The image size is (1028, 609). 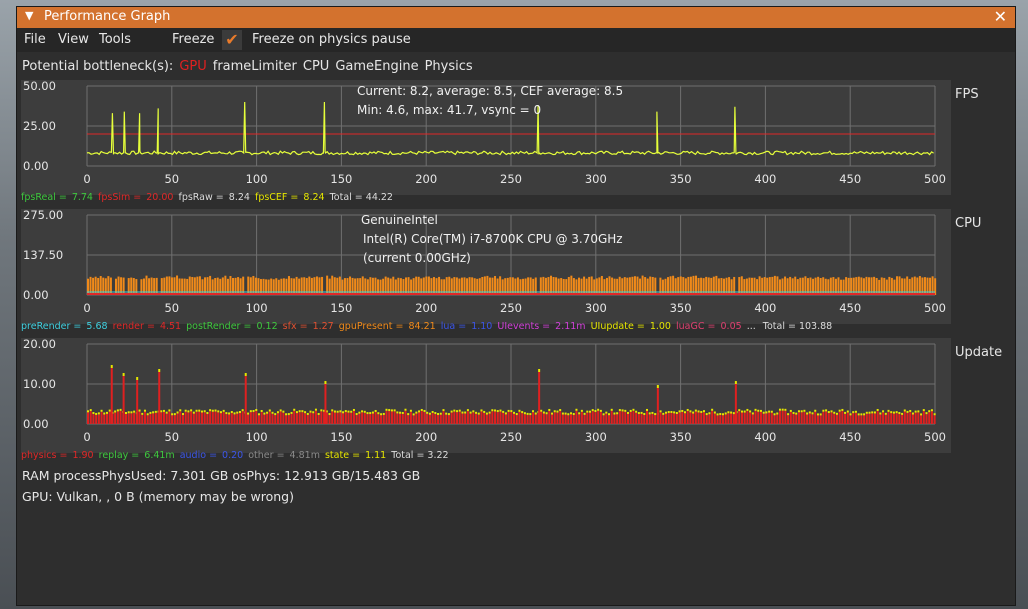 What do you see at coordinates (73, 39) in the screenshot?
I see `menu-view: View` at bounding box center [73, 39].